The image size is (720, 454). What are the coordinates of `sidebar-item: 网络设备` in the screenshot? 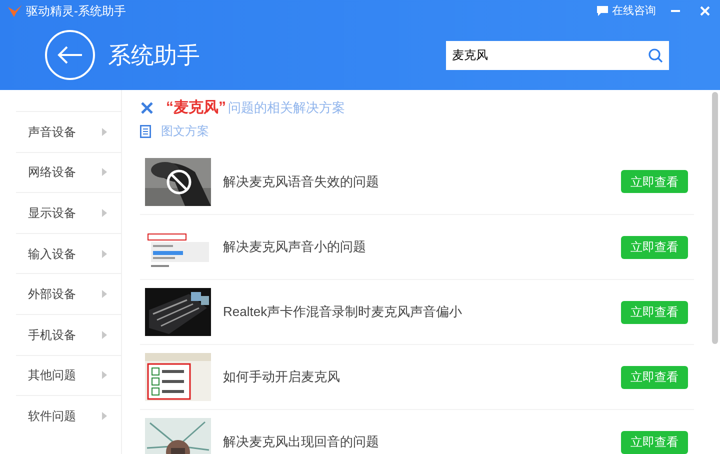 It's located at (68, 172).